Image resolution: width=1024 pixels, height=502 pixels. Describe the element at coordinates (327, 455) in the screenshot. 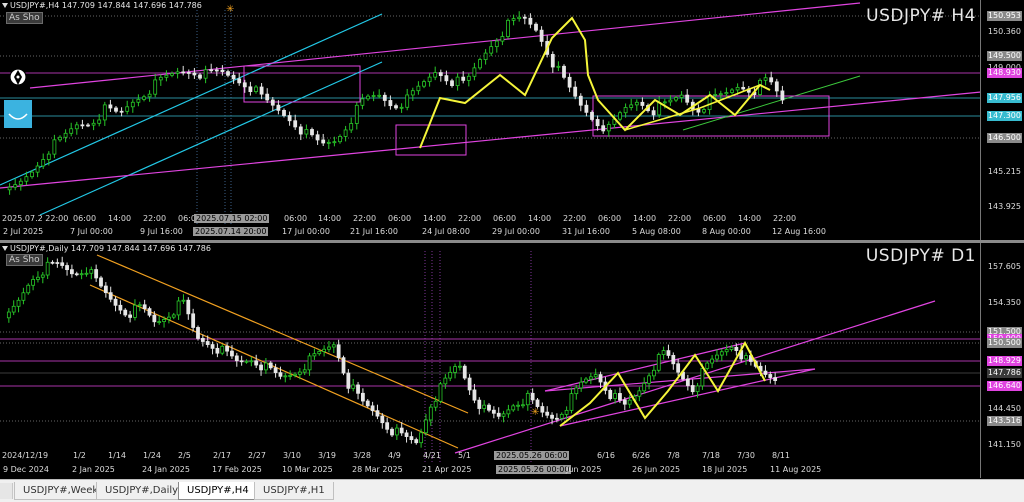

I see `time-tick-label: 3/19` at that location.